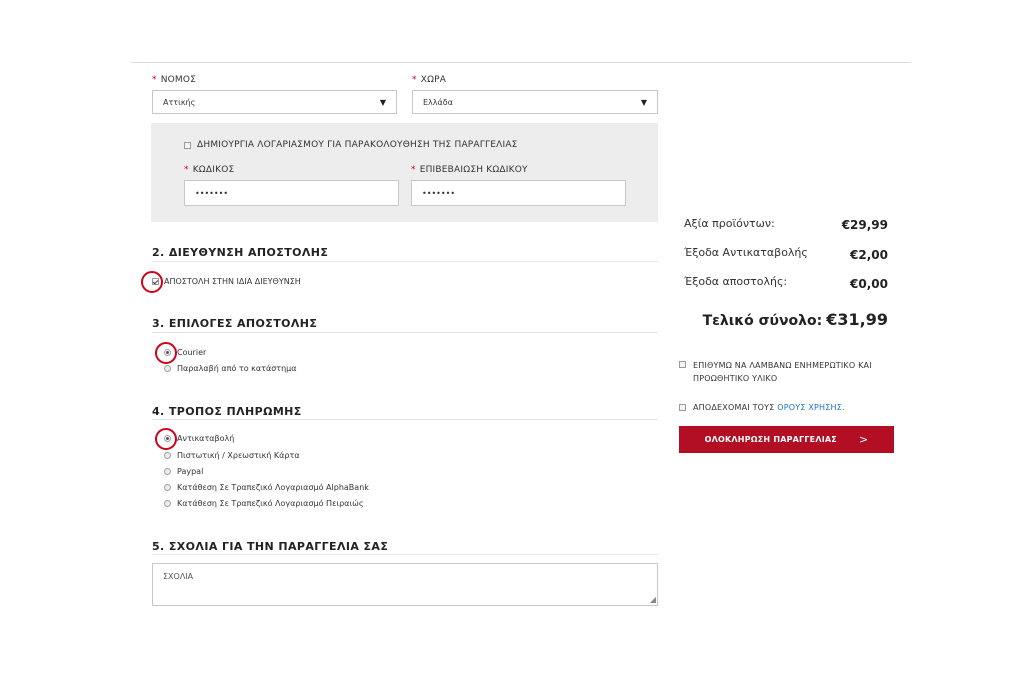 The image size is (1020, 680). I want to click on password-label: * ΚΩΔΙΚΟΣ, so click(209, 170).